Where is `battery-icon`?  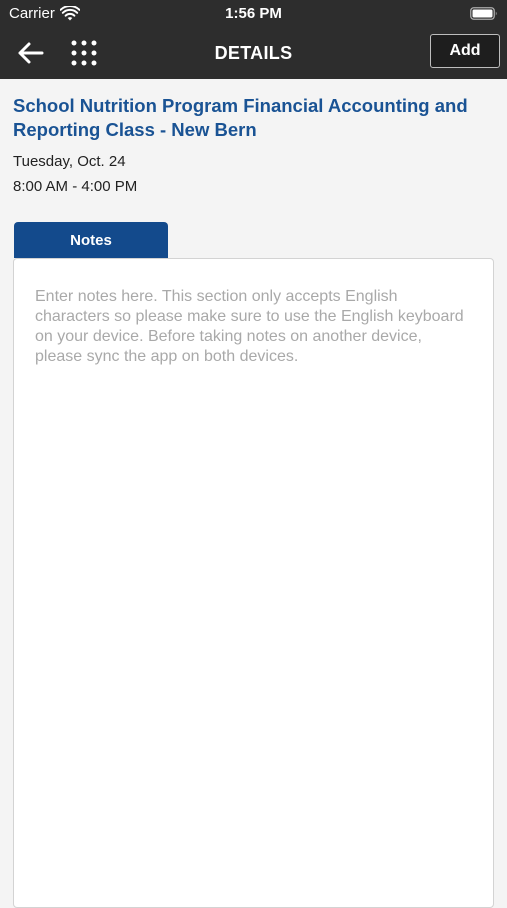
battery-icon is located at coordinates (483, 13).